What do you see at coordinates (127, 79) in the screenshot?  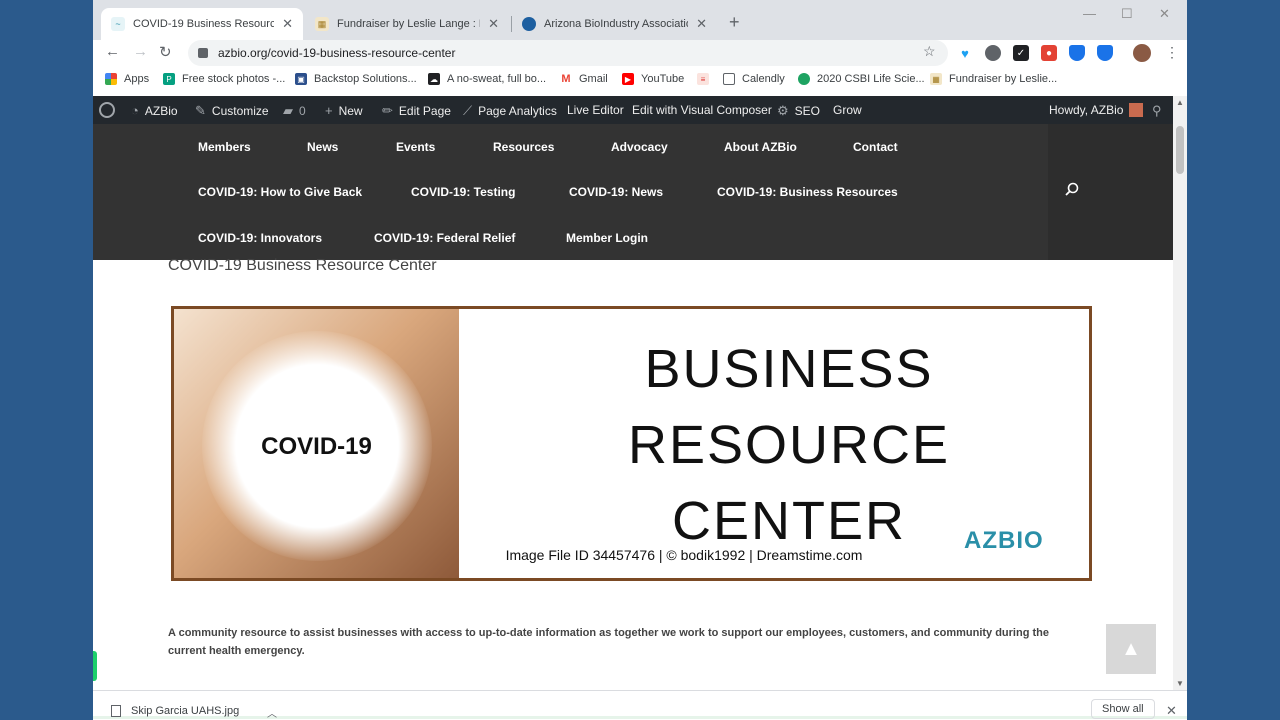 I see `bookmark-apps: Apps` at bounding box center [127, 79].